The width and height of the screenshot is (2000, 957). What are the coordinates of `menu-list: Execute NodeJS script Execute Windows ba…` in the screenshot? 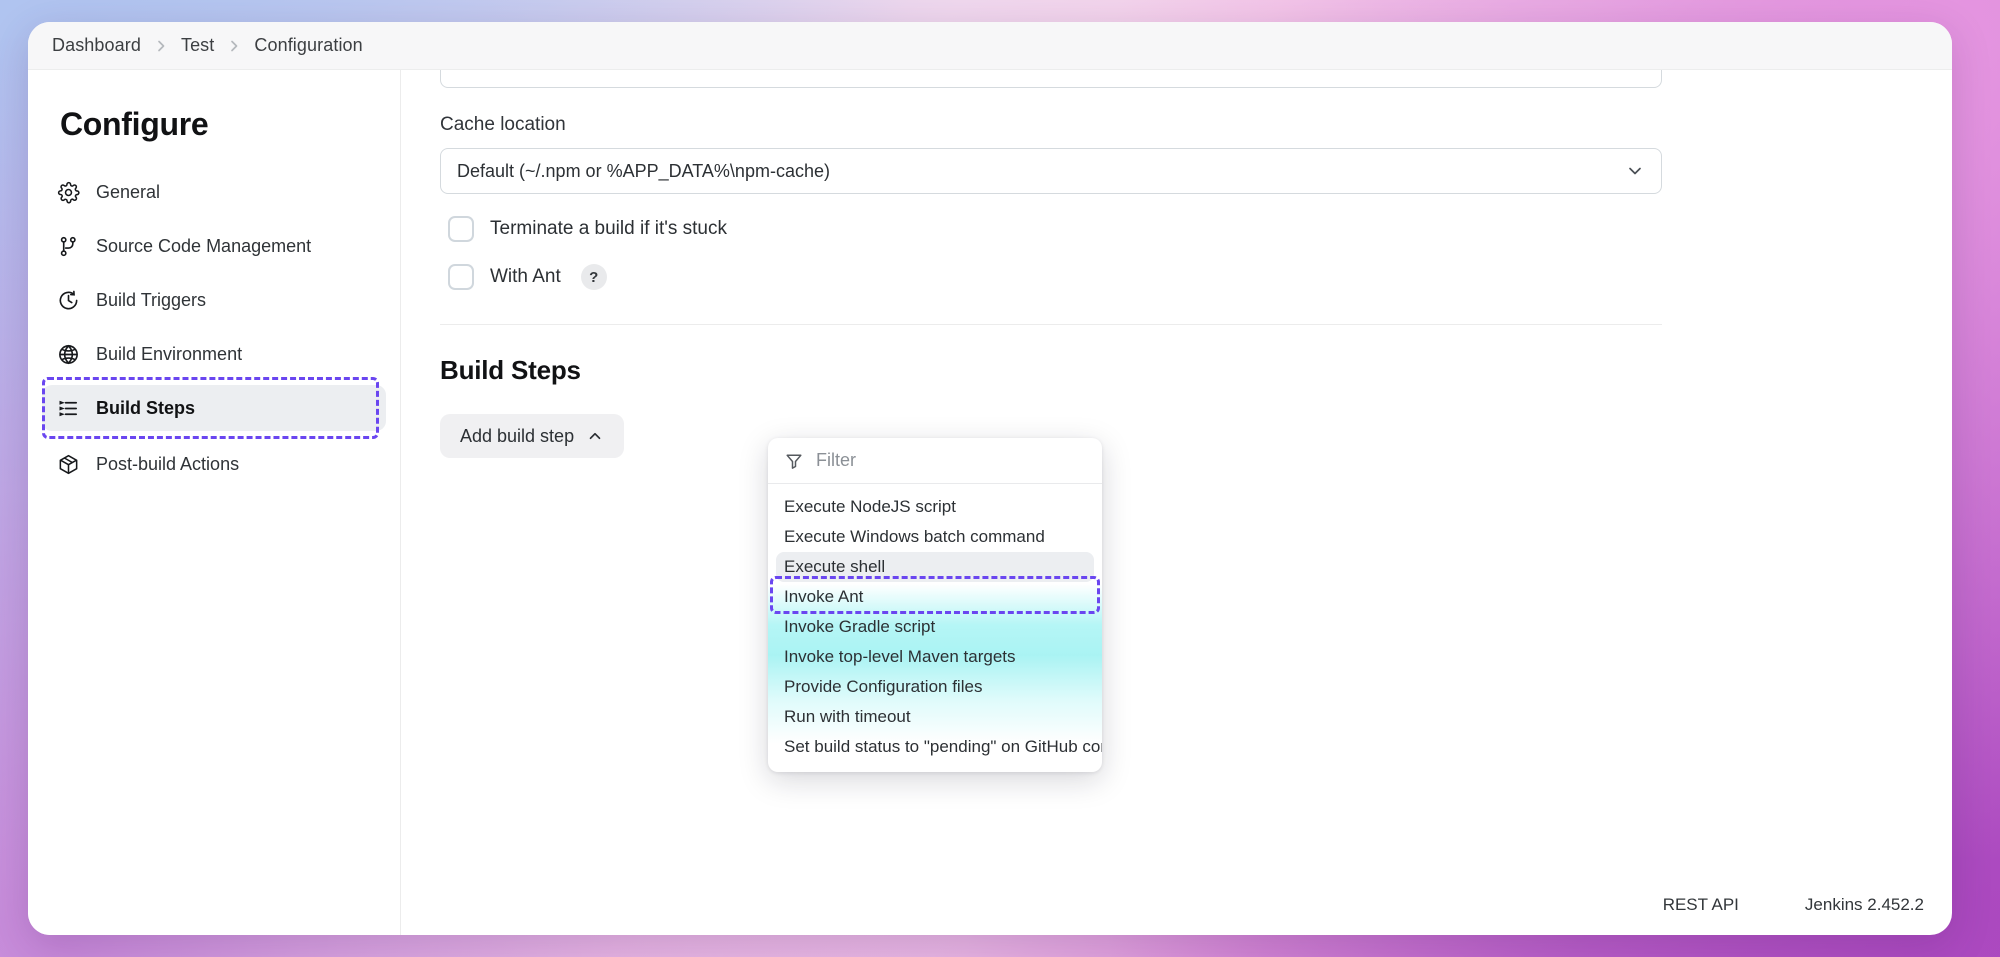 It's located at (935, 628).